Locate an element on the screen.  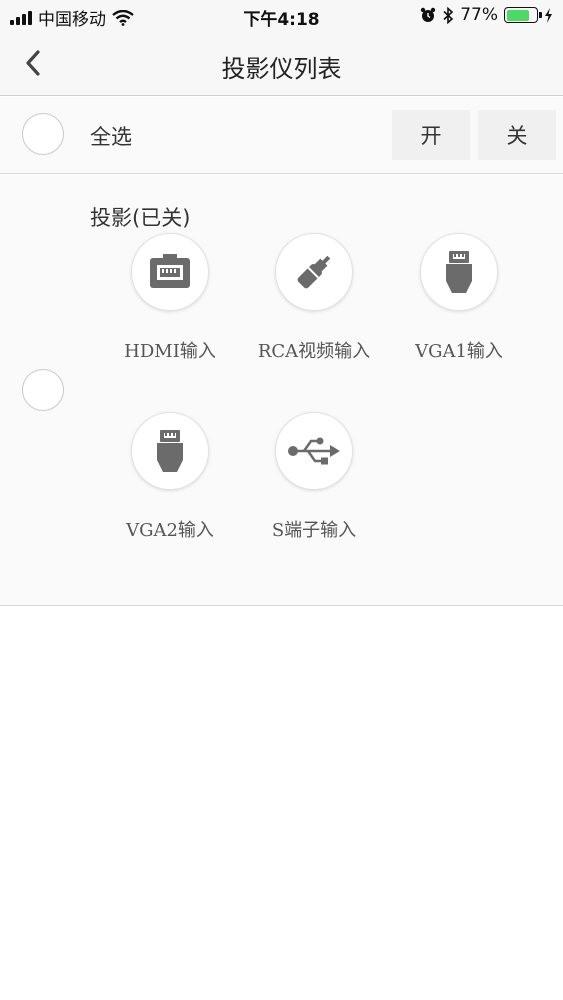
device-name: 投影(已关) is located at coordinates (140, 218).